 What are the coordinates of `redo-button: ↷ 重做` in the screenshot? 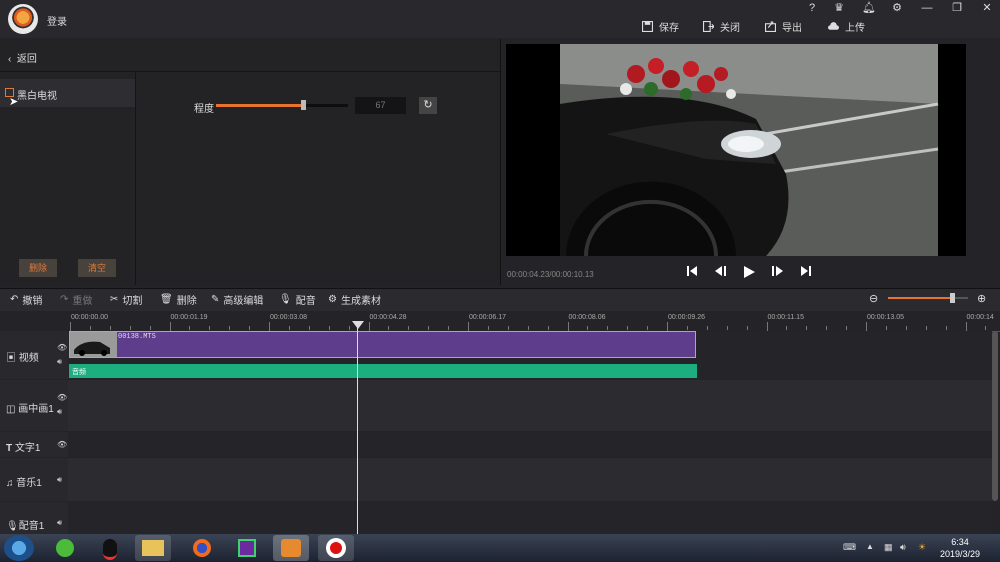 It's located at (76, 299).